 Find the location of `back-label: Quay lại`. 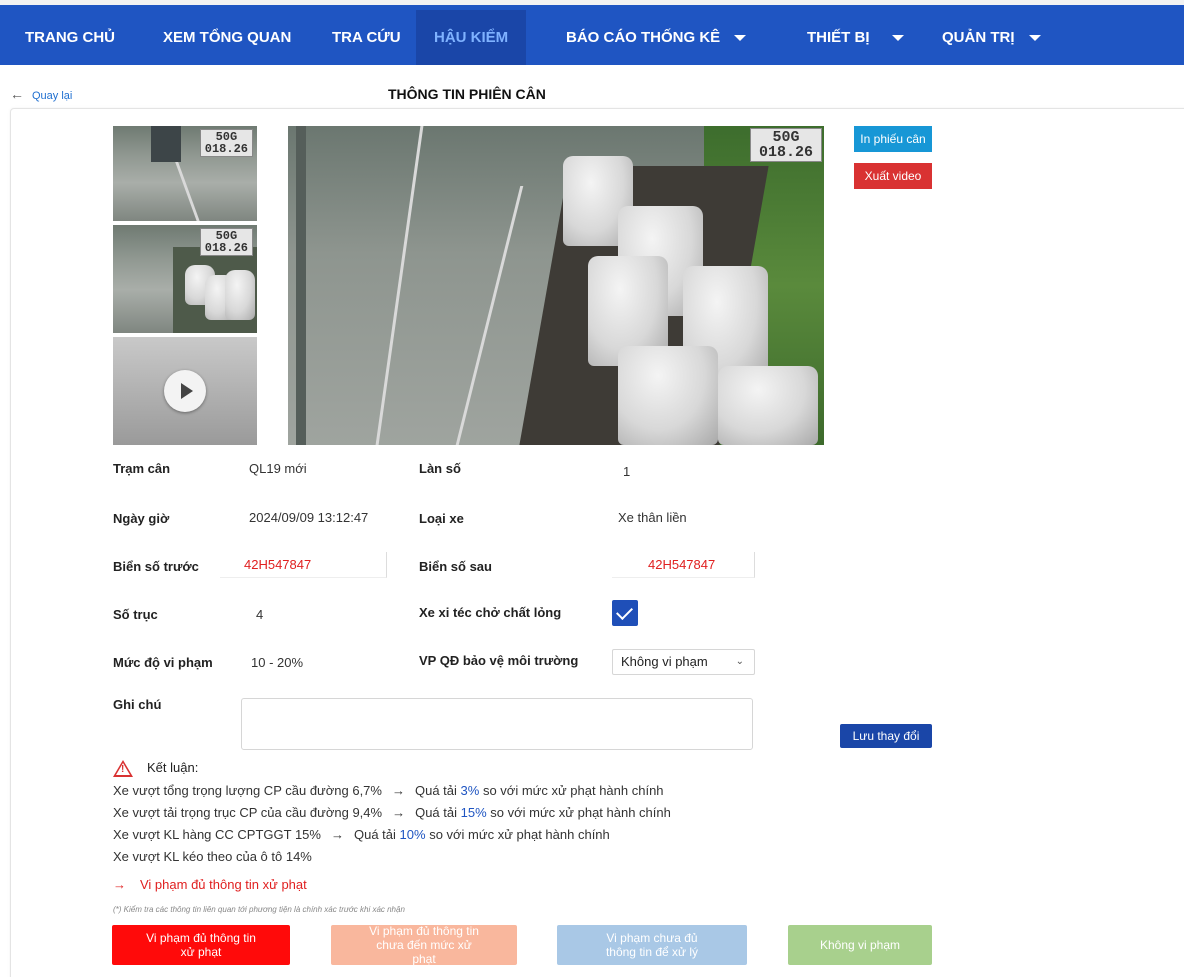

back-label: Quay lại is located at coordinates (52, 96).